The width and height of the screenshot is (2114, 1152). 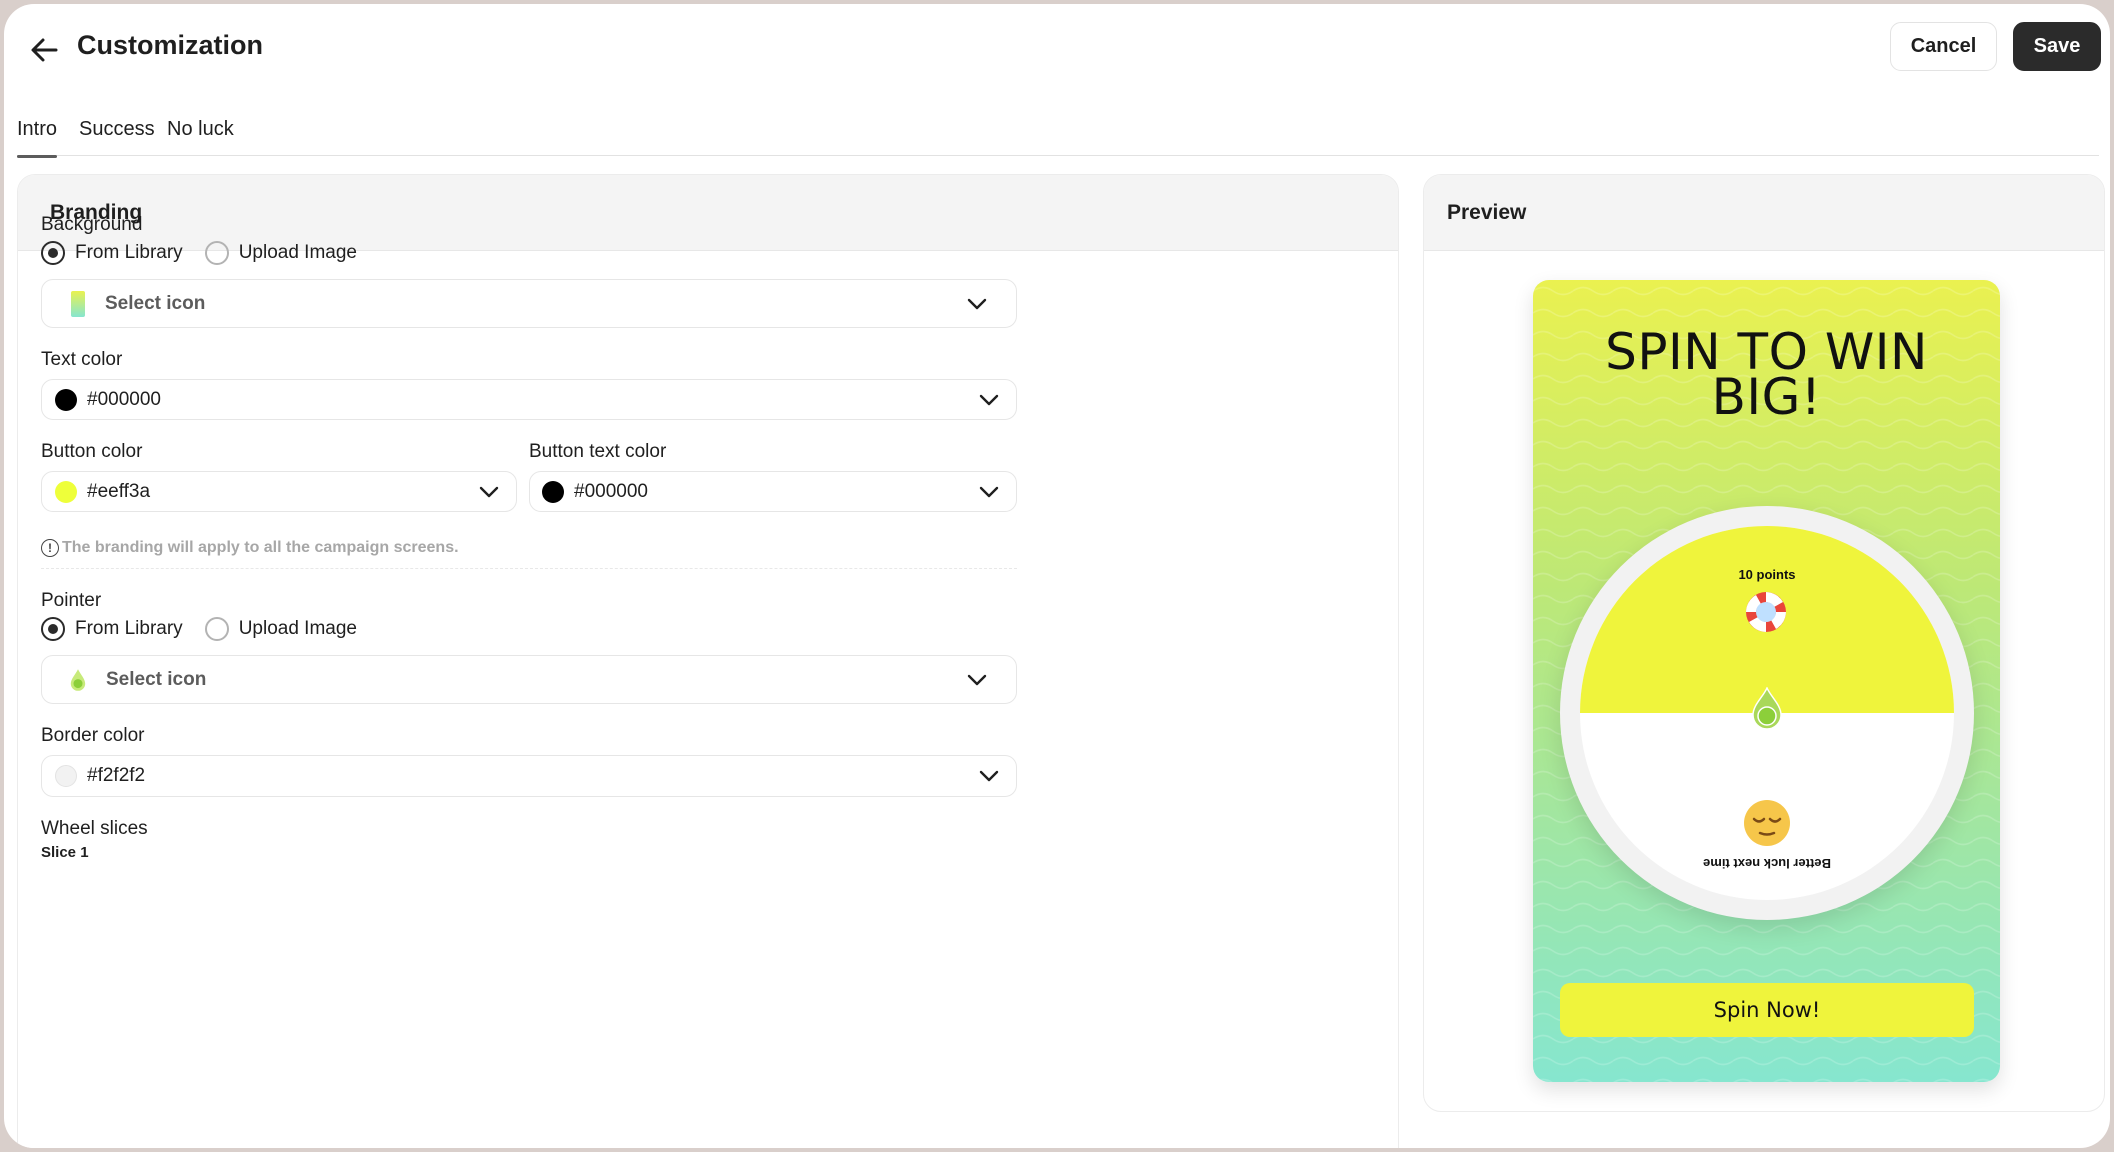 I want to click on background-source-radio-group: From Library Upload Image, so click(x=210, y=253).